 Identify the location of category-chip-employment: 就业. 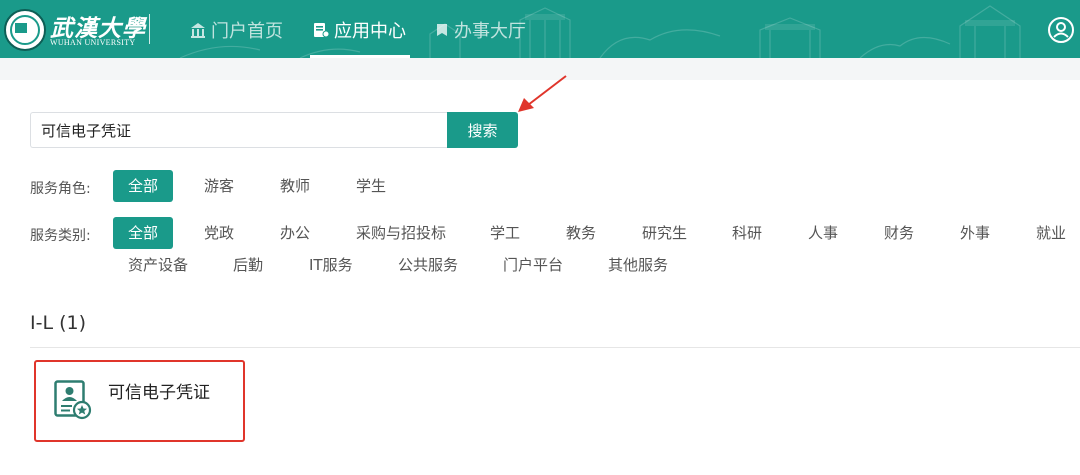
(1051, 233).